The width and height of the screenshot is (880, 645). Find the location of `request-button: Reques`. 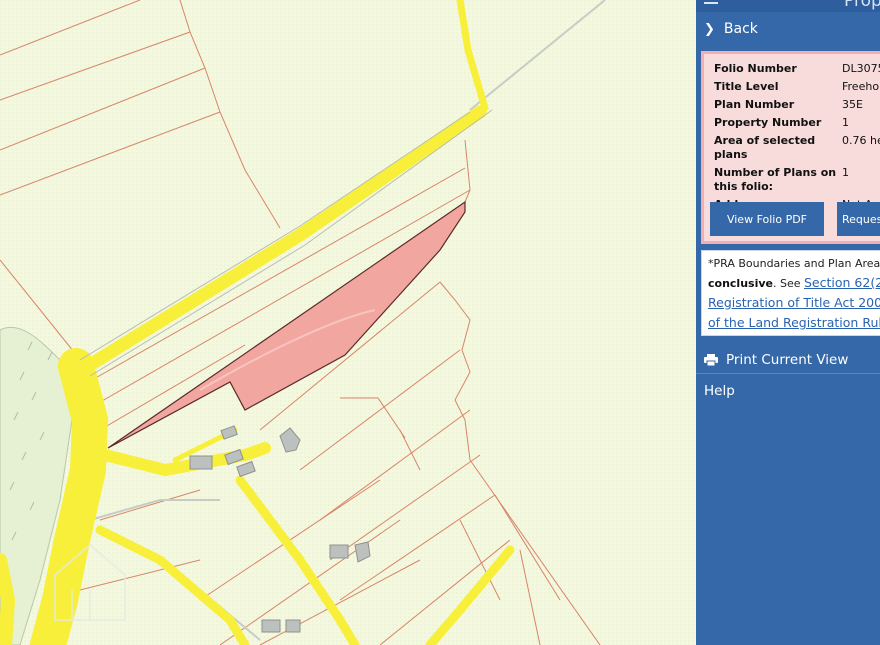

request-button: Reques is located at coordinates (858, 219).